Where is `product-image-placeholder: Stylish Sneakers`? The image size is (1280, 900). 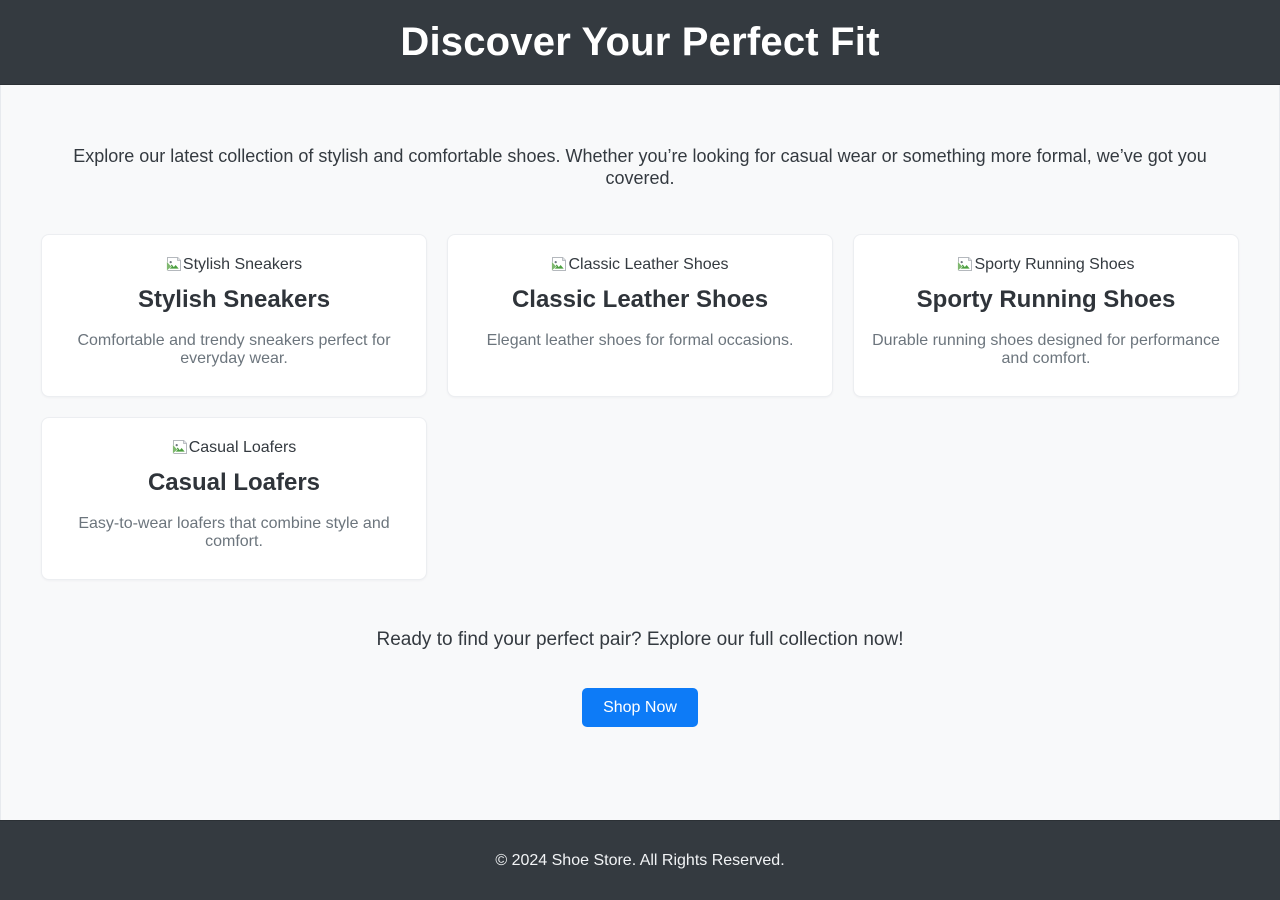
product-image-placeholder: Stylish Sneakers is located at coordinates (234, 265).